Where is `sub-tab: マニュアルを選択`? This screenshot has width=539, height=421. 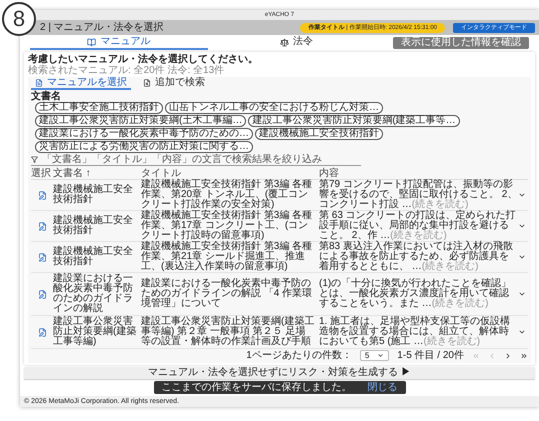 sub-tab: マニュアルを選択 is located at coordinates (81, 83).